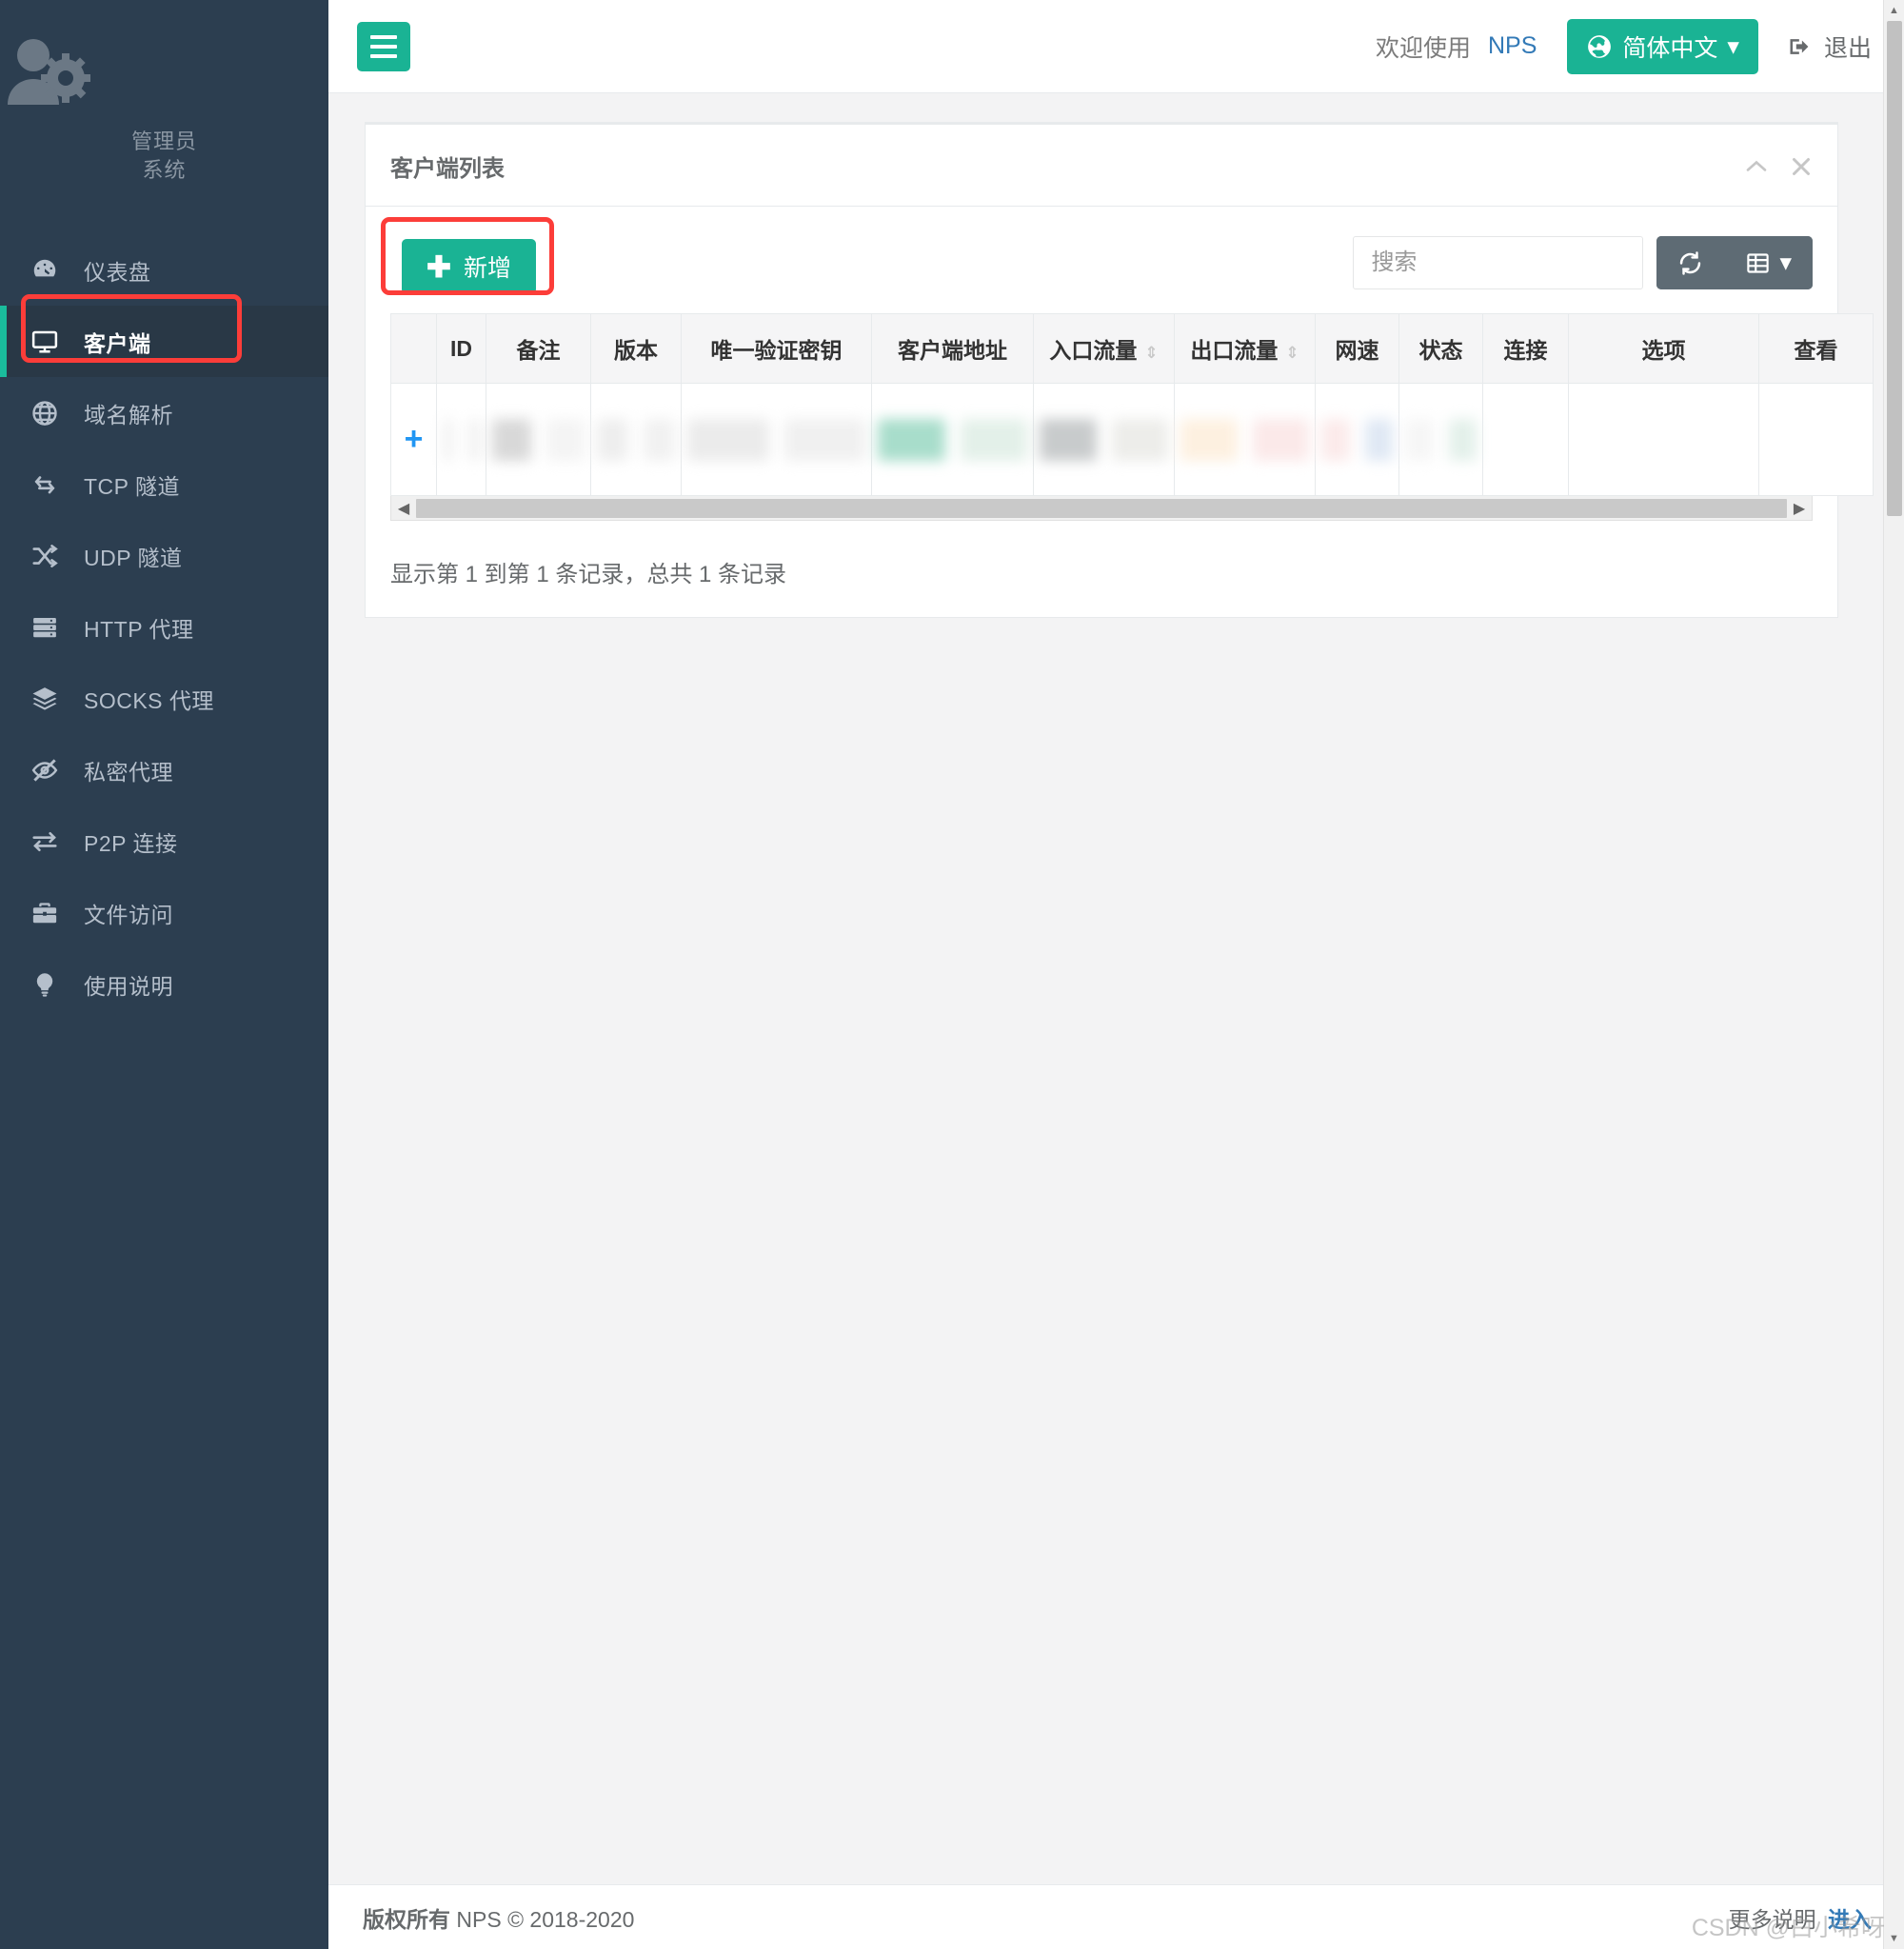 The height and width of the screenshot is (1949, 1904). I want to click on sidebar-item-file-access: 文件访问, so click(164, 912).